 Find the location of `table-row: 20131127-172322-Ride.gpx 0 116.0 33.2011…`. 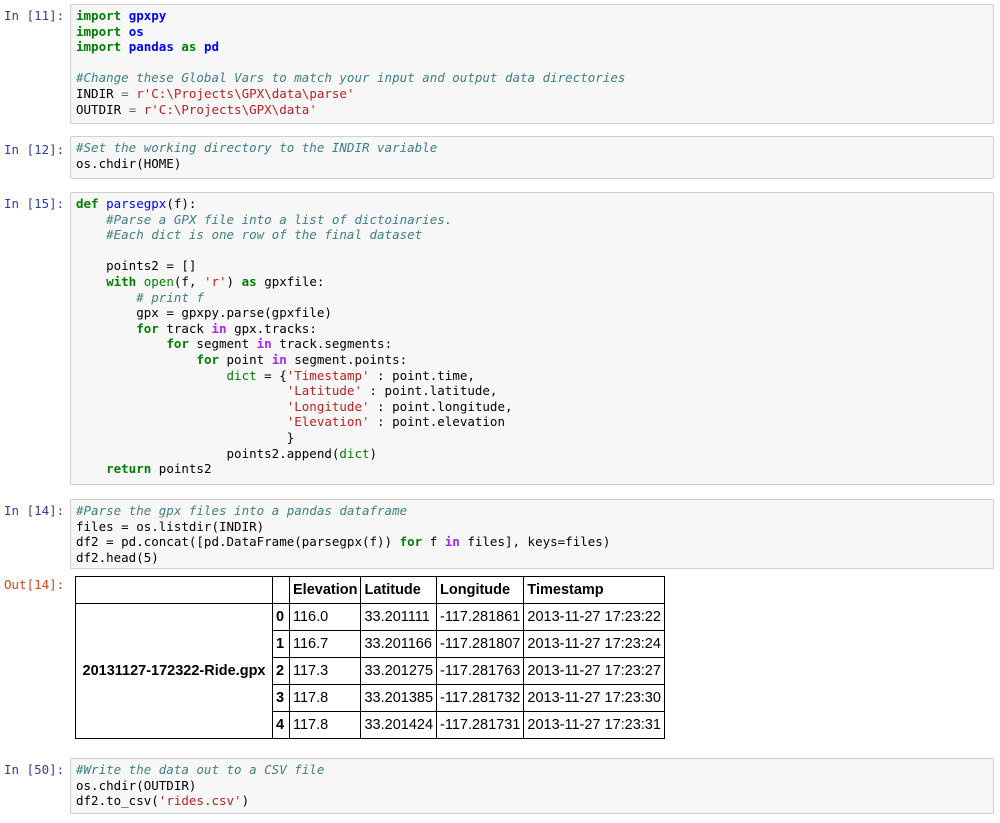

table-row: 20131127-172322-Ride.gpx 0 116.0 33.2011… is located at coordinates (370, 671).